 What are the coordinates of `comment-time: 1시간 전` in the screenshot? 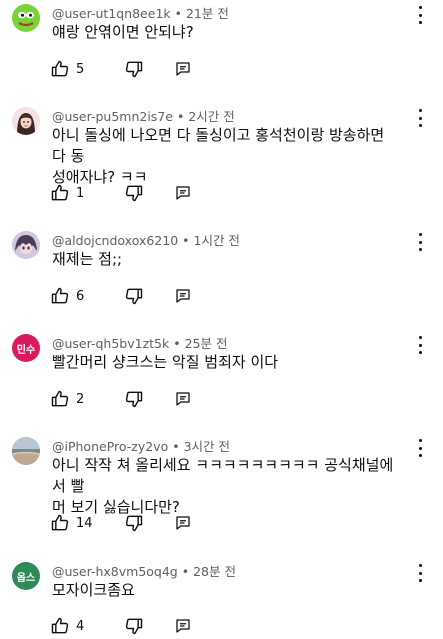 It's located at (216, 240).